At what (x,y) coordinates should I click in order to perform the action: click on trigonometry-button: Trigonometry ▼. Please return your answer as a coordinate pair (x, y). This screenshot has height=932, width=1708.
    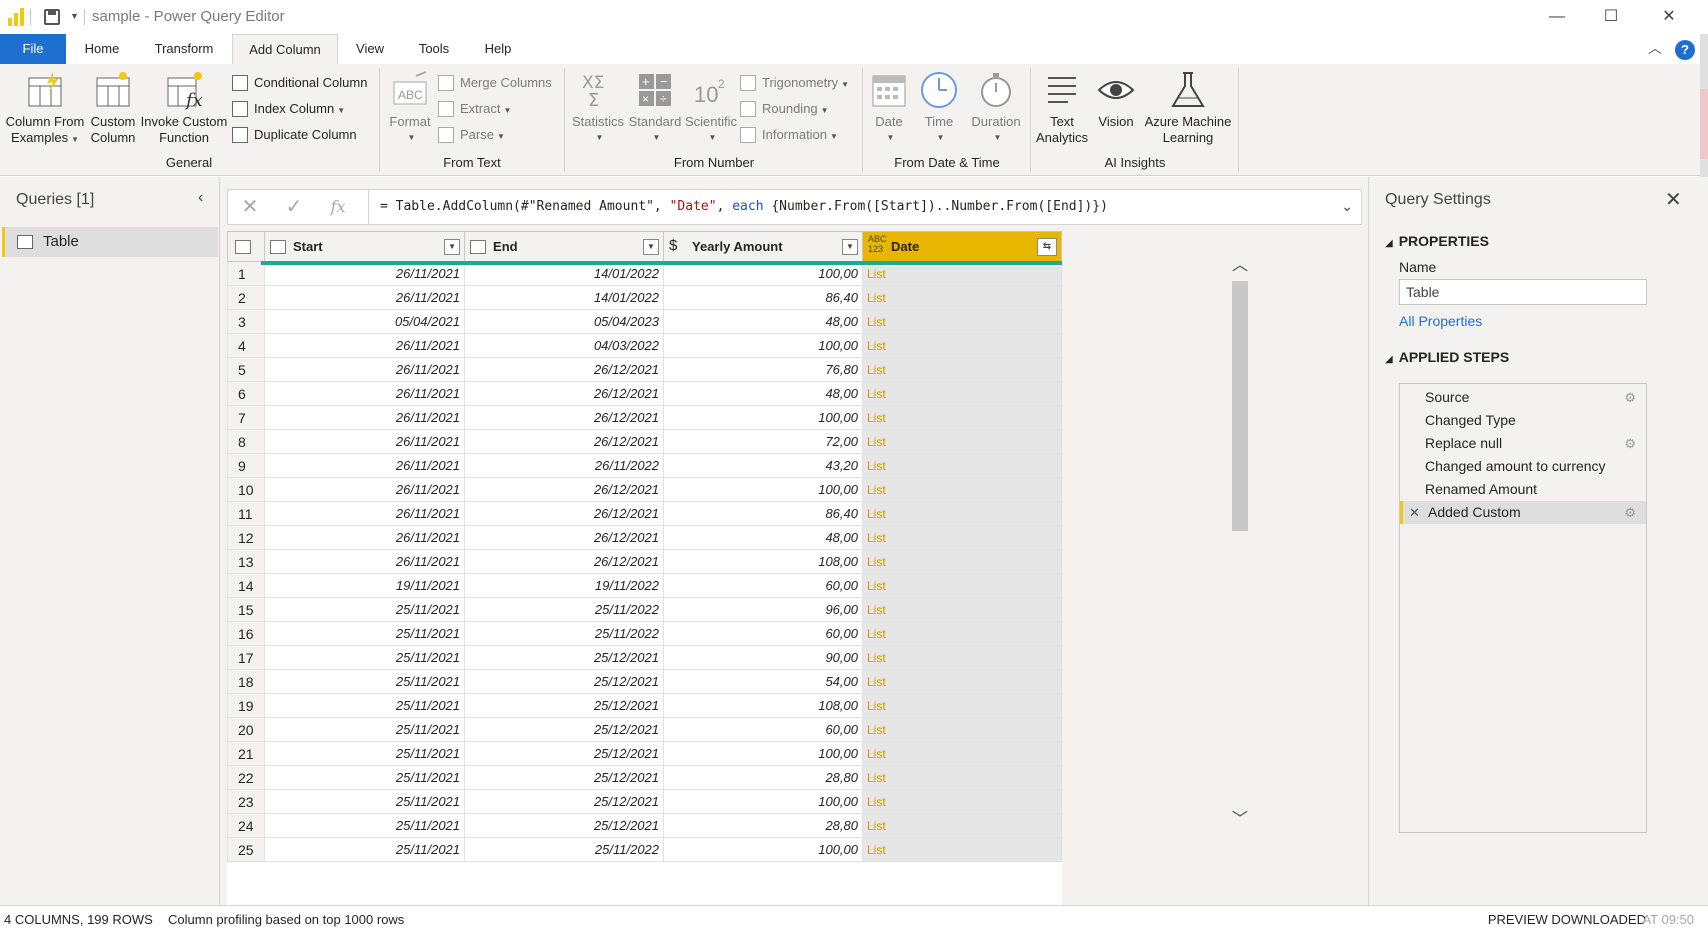
    Looking at the image, I should click on (794, 83).